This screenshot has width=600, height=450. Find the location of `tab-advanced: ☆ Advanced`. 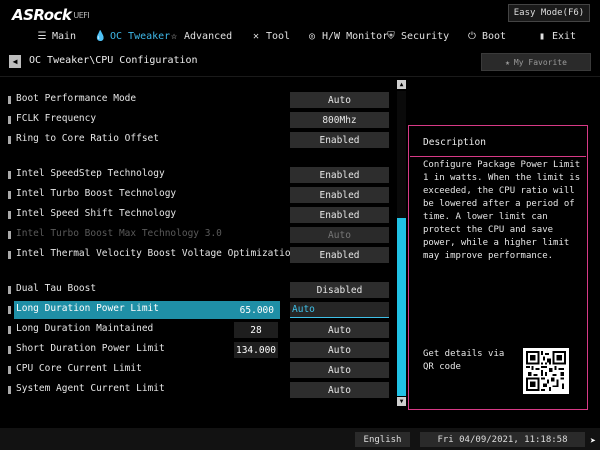

tab-advanced: ☆ Advanced is located at coordinates (200, 36).